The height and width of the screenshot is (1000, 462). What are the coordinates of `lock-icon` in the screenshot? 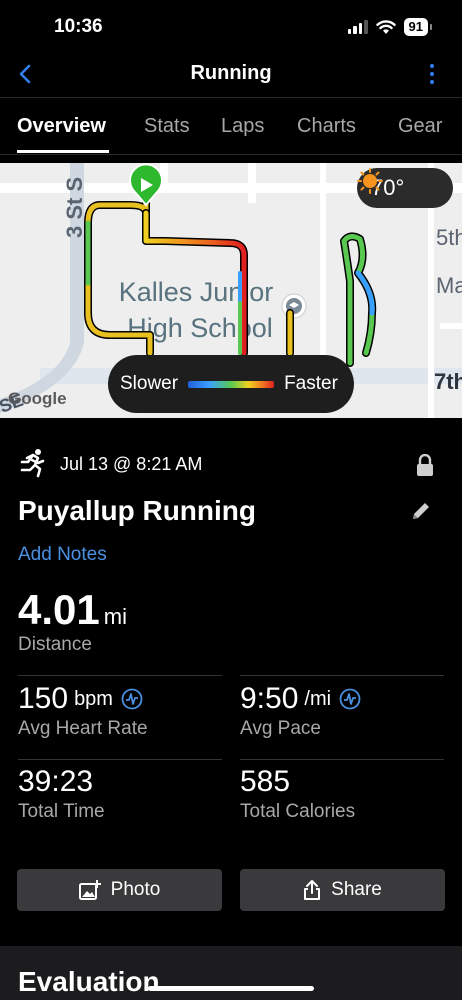 It's located at (425, 465).